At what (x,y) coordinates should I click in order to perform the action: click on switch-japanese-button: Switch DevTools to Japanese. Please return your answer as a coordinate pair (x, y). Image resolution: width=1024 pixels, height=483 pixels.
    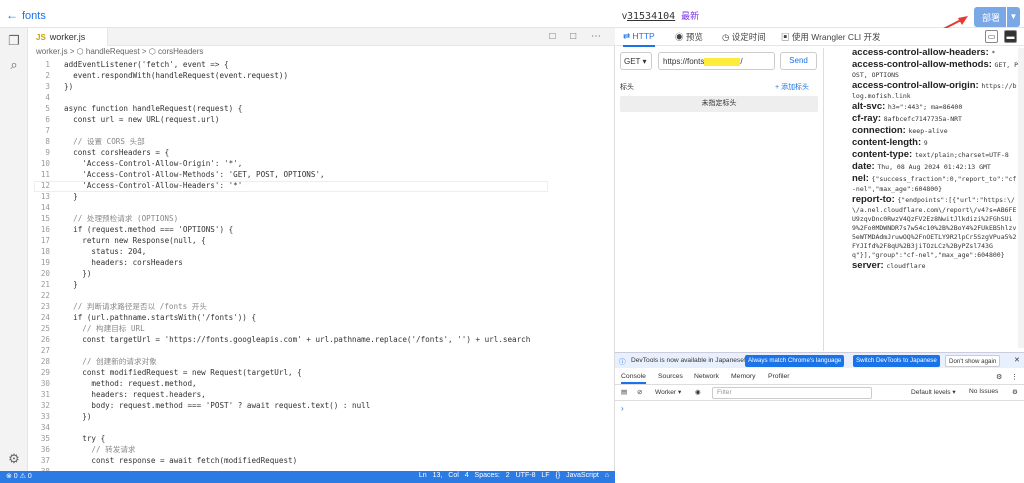
    Looking at the image, I should click on (896, 361).